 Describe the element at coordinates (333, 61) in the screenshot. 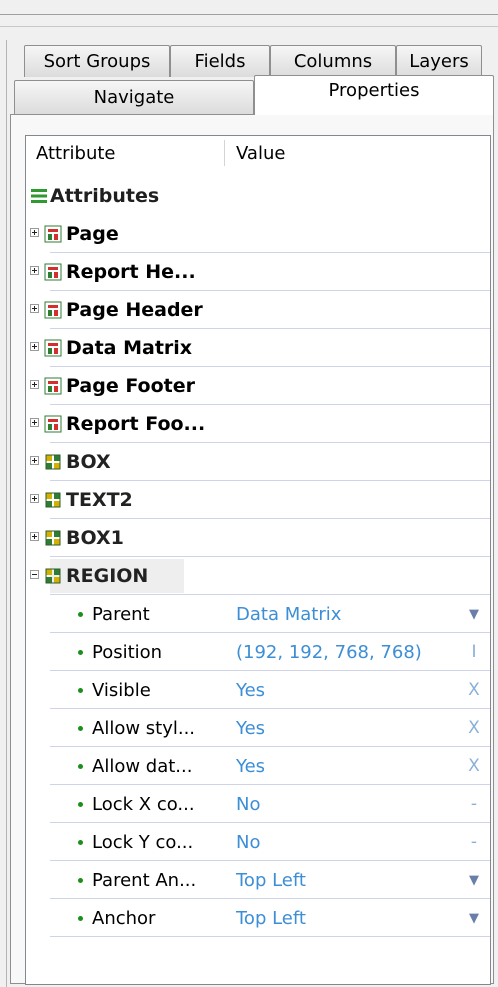

I see `tab-columns: Columns` at that location.